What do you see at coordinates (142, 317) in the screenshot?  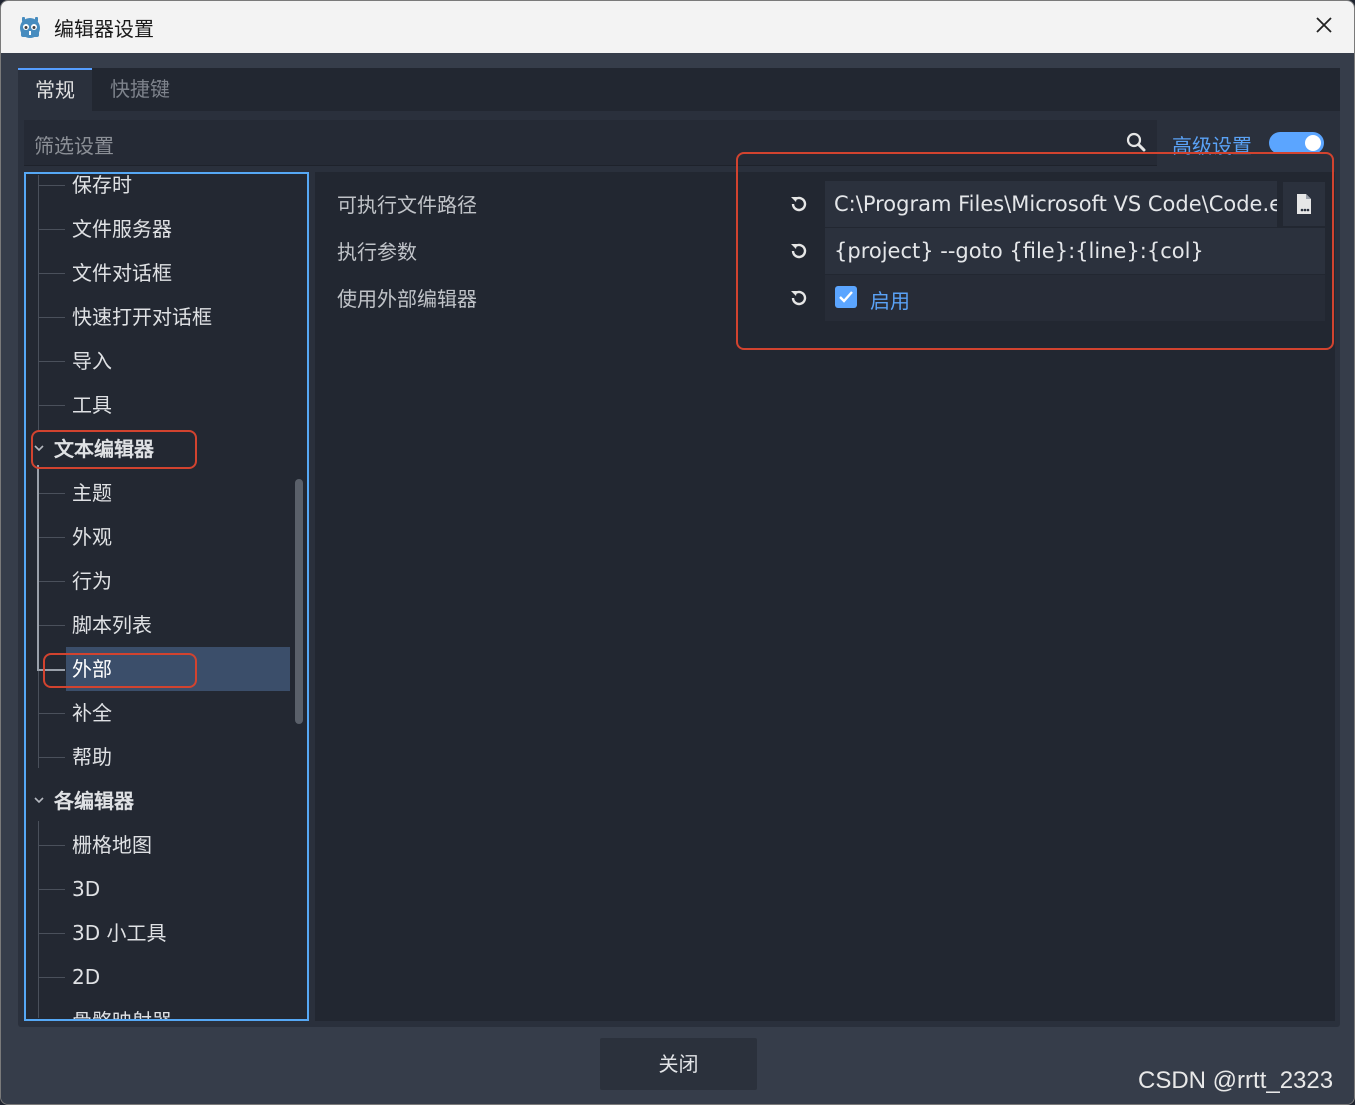 I see `tree-item-quick-open-dialog: 快速打开对话框` at bounding box center [142, 317].